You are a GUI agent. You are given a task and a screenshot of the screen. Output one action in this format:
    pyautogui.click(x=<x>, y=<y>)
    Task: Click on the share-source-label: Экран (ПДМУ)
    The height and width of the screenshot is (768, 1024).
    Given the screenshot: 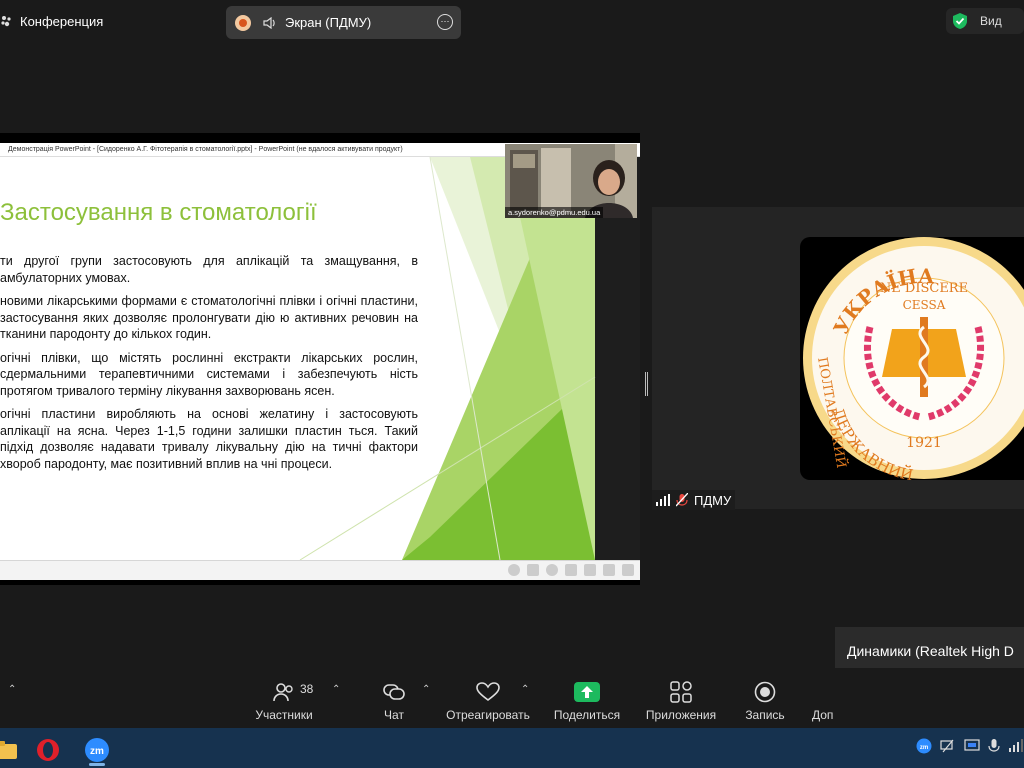 What is the action you would take?
    pyautogui.click(x=328, y=22)
    